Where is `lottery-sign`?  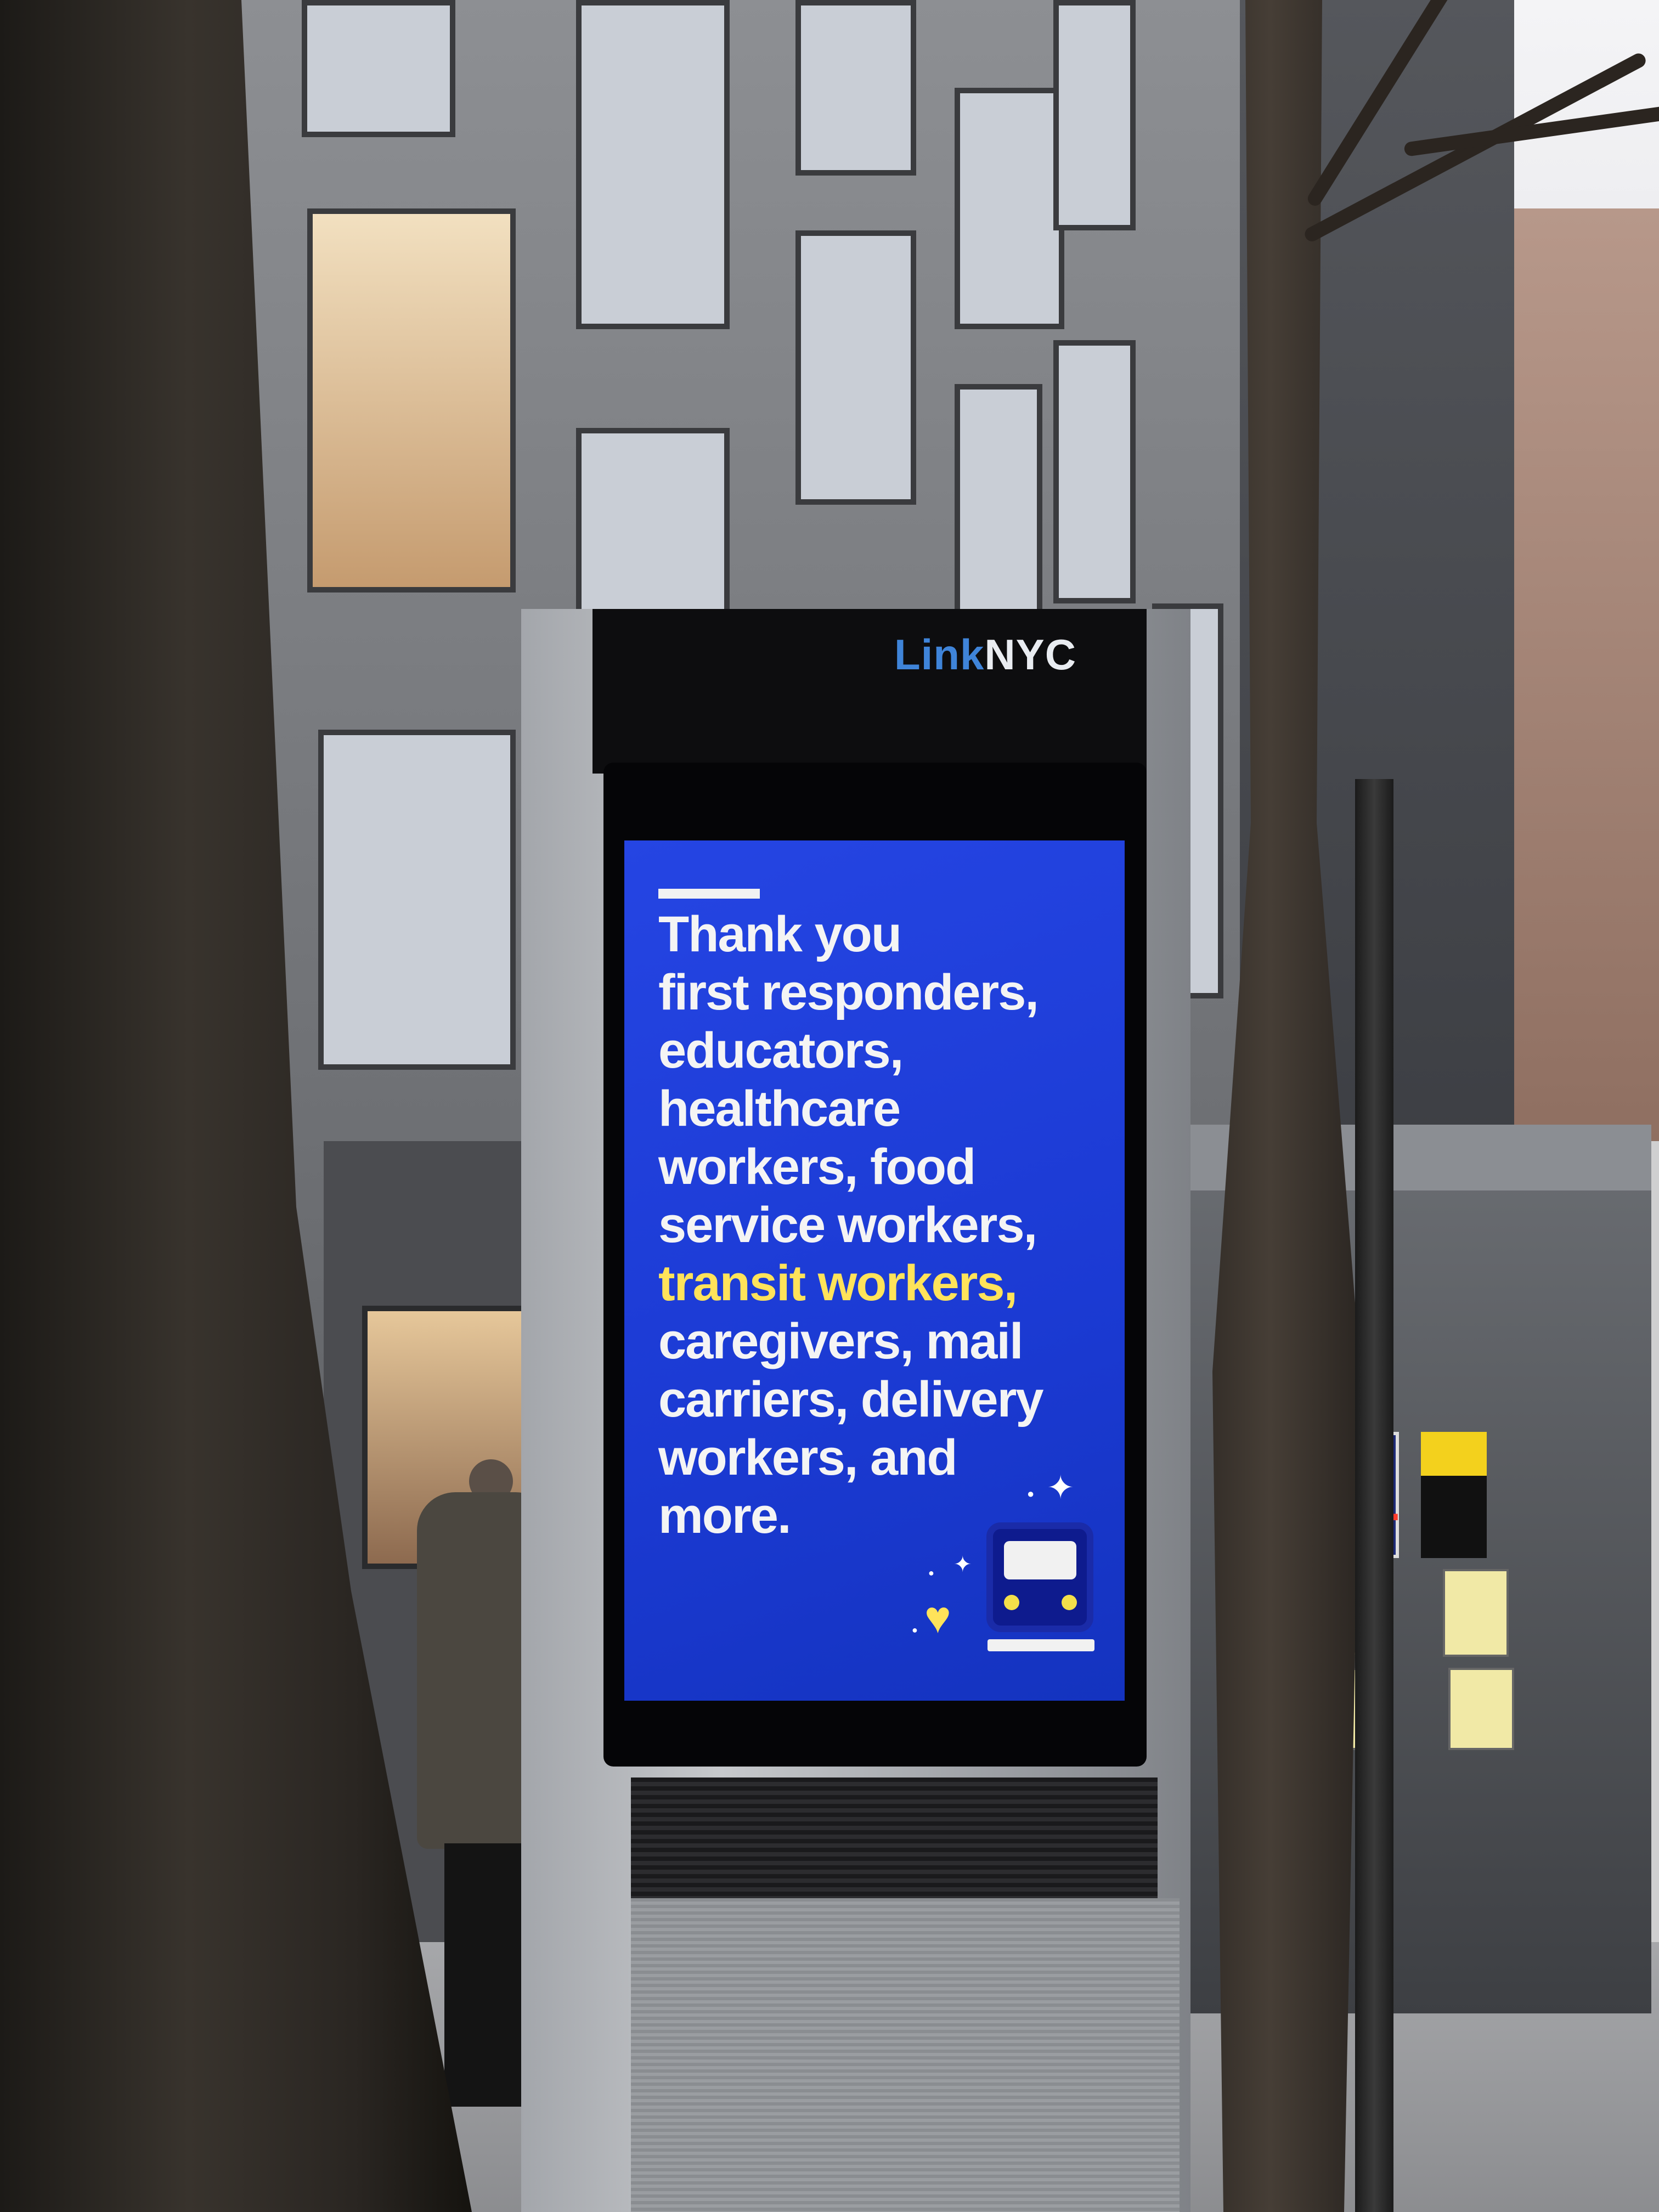
lottery-sign is located at coordinates (1454, 1495).